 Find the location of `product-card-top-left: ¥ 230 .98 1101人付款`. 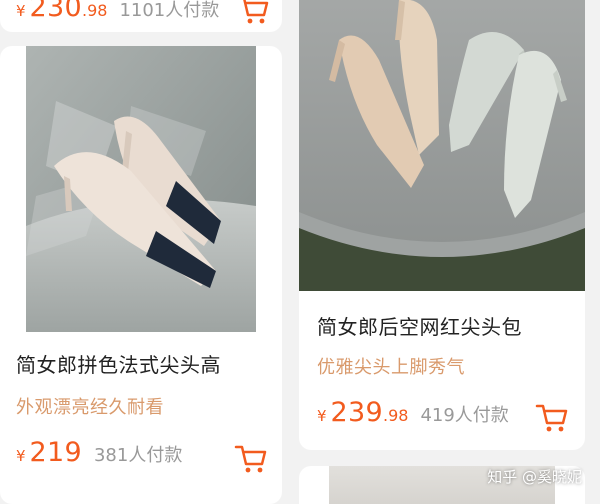

product-card-top-left: ¥ 230 .98 1101人付款 is located at coordinates (141, 16).